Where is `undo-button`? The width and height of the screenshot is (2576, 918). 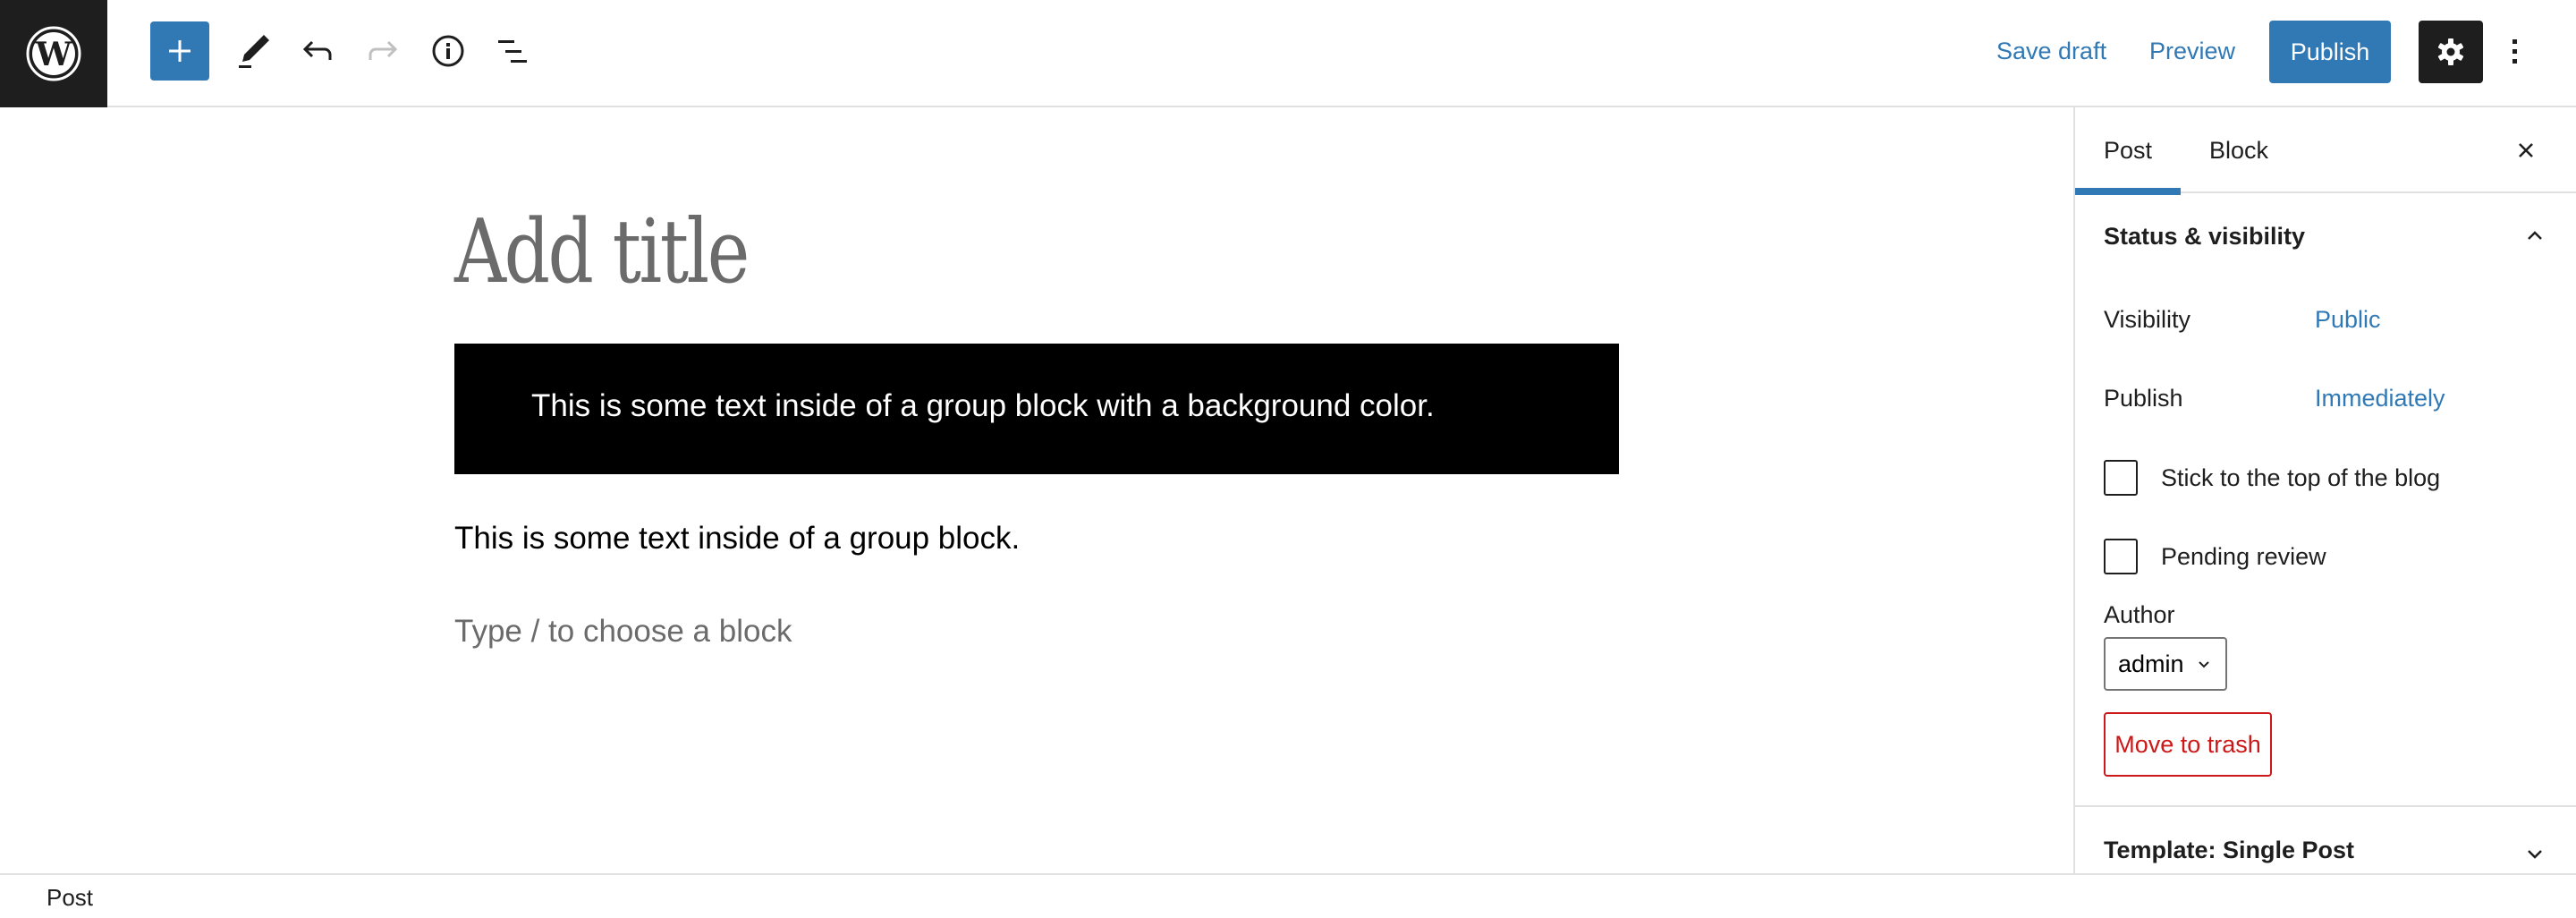 undo-button is located at coordinates (317, 51).